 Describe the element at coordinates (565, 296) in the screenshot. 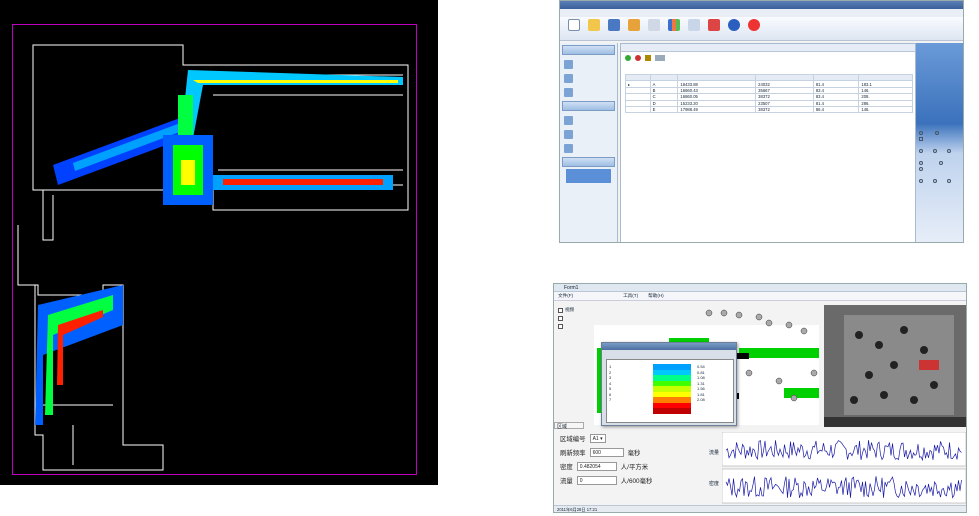

I see `menu-item-file: 文件(F)` at that location.